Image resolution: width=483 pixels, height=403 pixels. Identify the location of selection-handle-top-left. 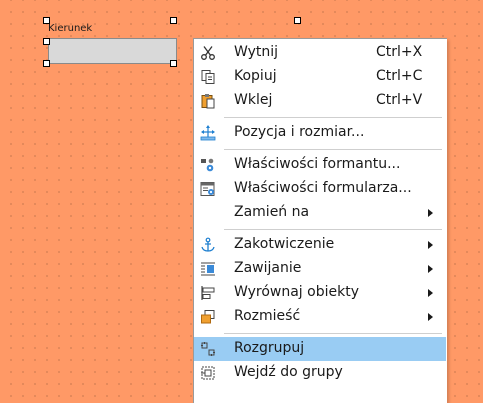
(46, 20).